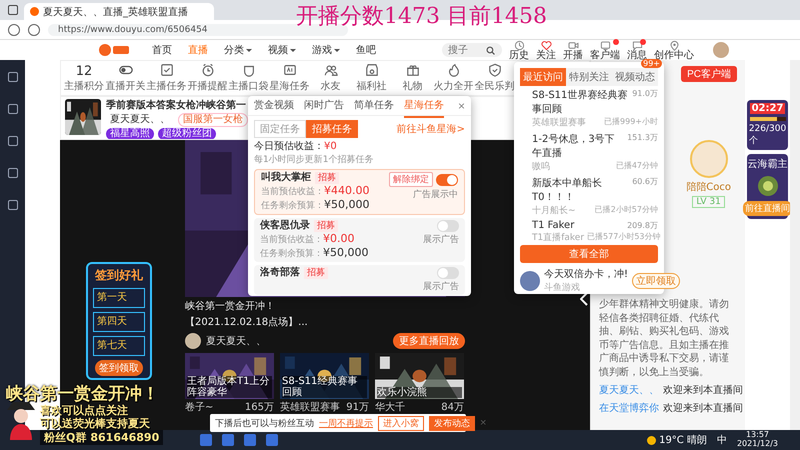  I want to click on toolbar-label: 直播开关, so click(126, 86).